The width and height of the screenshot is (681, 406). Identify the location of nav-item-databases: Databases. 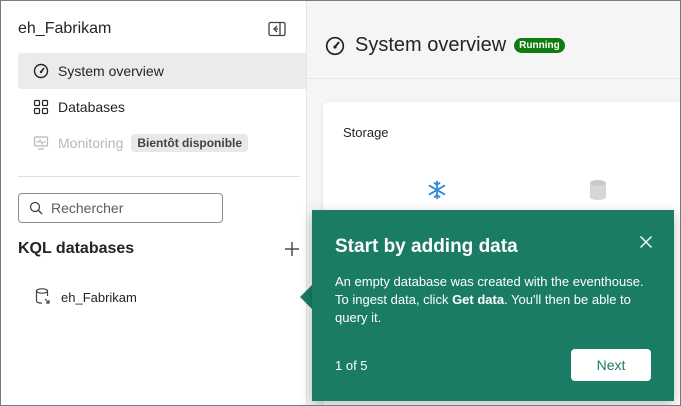
(162, 107).